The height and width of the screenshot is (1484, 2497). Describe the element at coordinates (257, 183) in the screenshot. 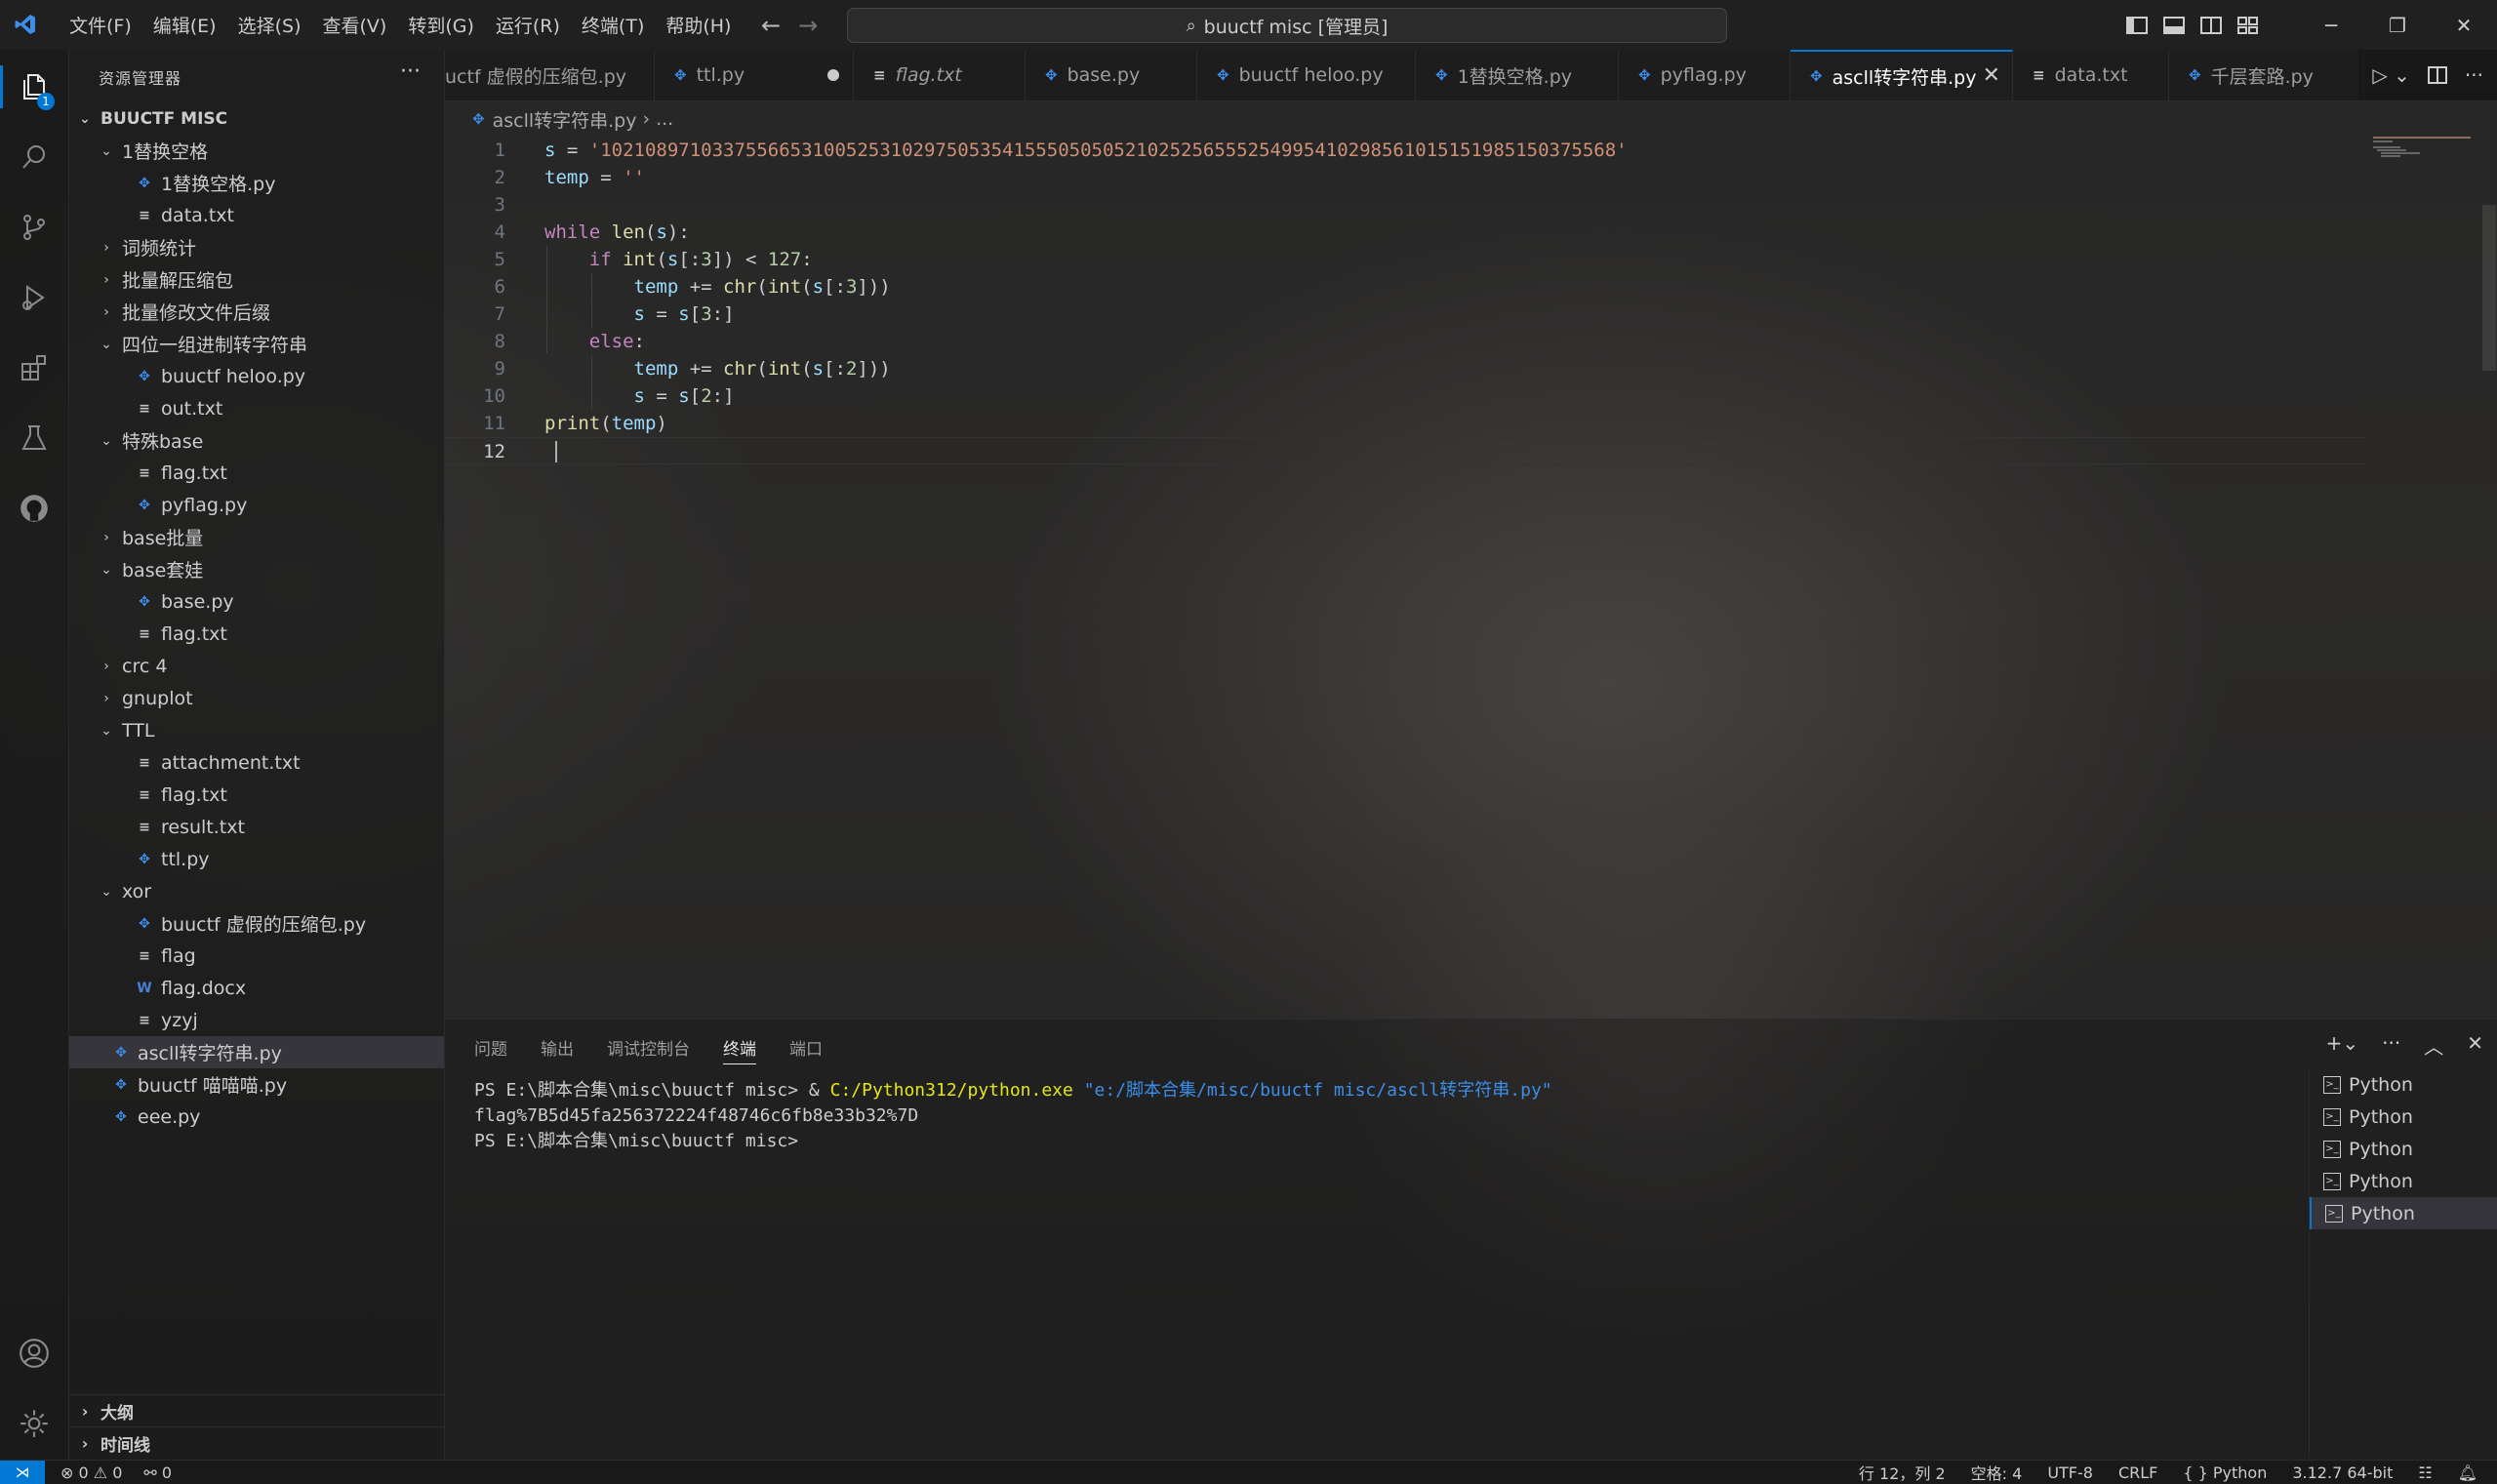

I see `tree-file: ✥ 1替换空格.py` at that location.